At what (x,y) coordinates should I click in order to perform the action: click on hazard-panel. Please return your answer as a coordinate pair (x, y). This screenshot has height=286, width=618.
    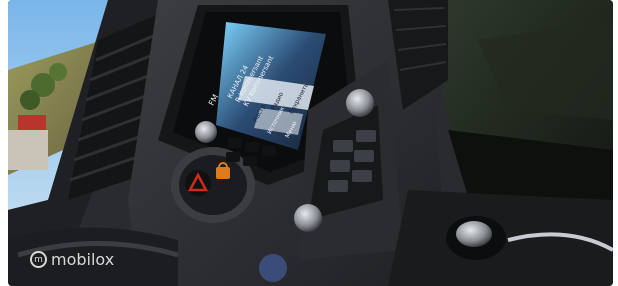
    Looking at the image, I should click on (213, 185).